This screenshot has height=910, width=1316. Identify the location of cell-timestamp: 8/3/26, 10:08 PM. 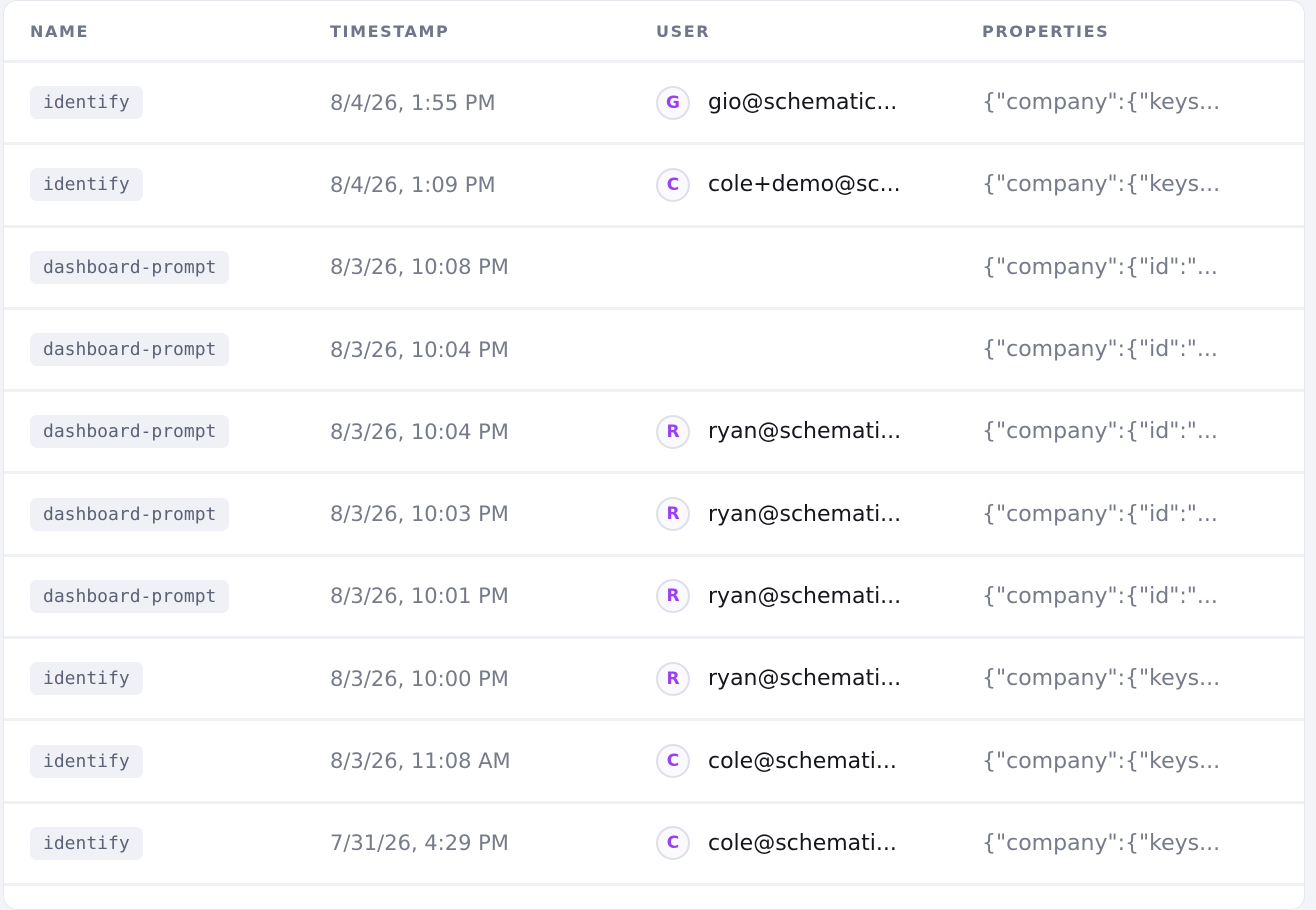
(493, 267).